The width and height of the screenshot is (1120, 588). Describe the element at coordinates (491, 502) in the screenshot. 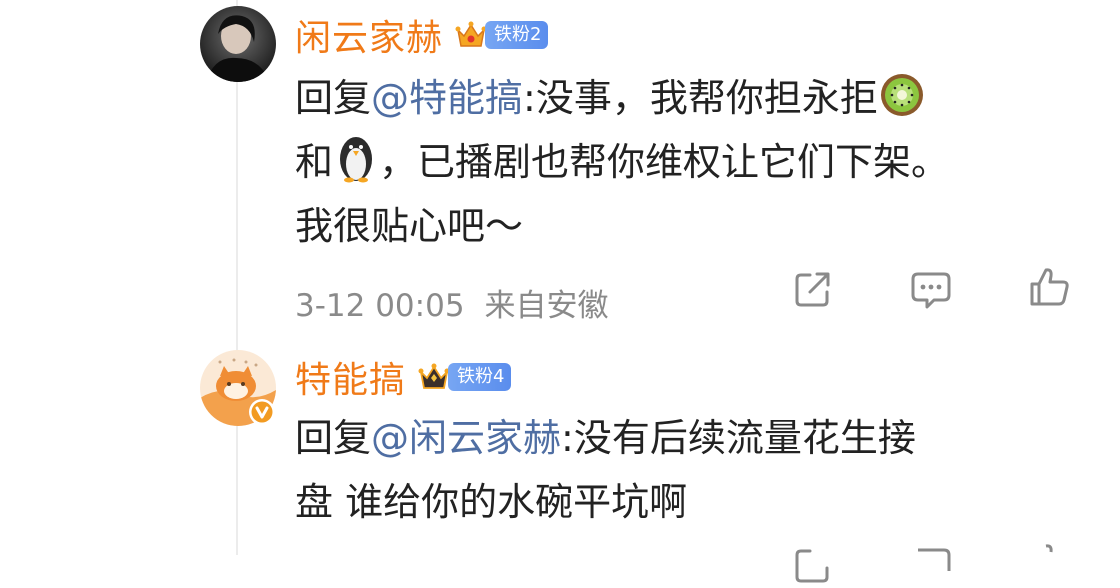

I see `text-line-2: 盘 谁给你的水碗平坑啊` at that location.